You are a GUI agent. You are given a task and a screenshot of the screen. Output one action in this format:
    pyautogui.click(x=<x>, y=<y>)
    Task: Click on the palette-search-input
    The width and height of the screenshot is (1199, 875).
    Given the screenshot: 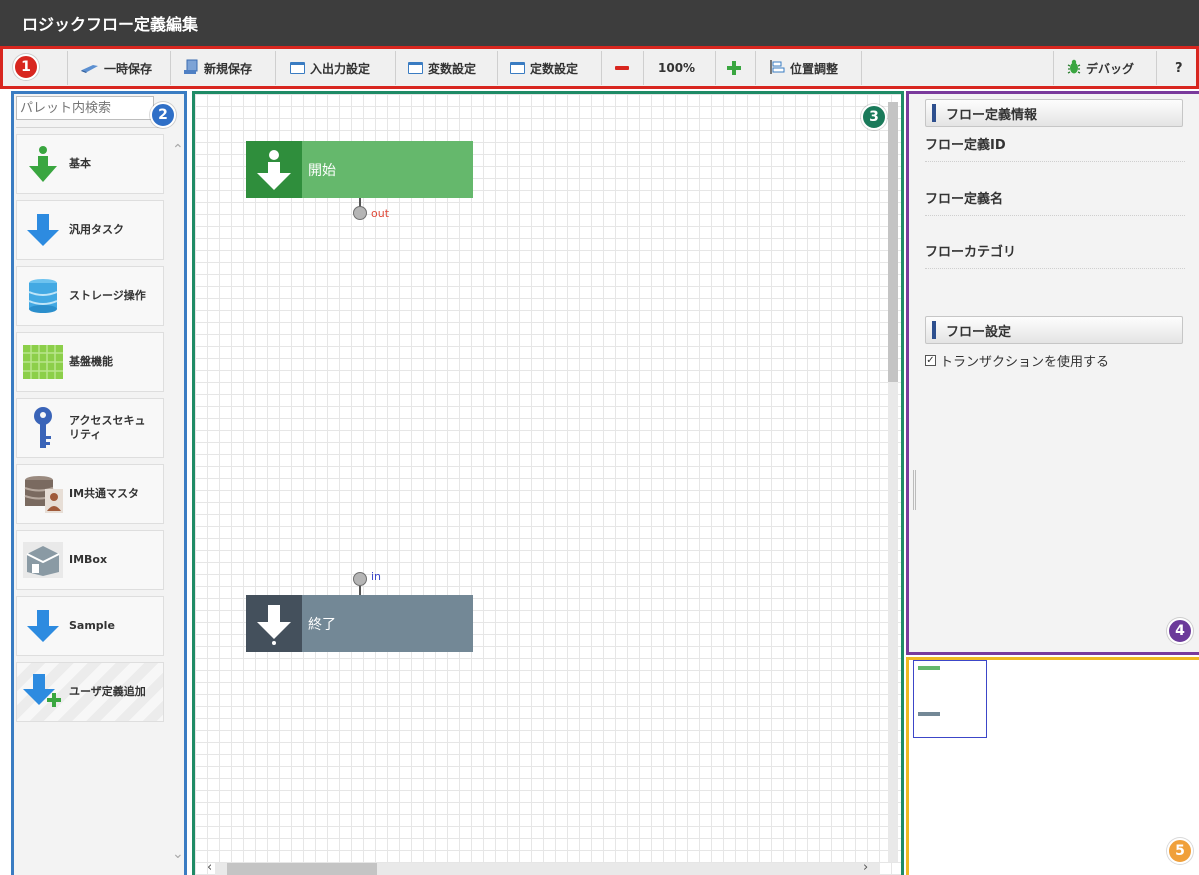 What is the action you would take?
    pyautogui.click(x=85, y=108)
    